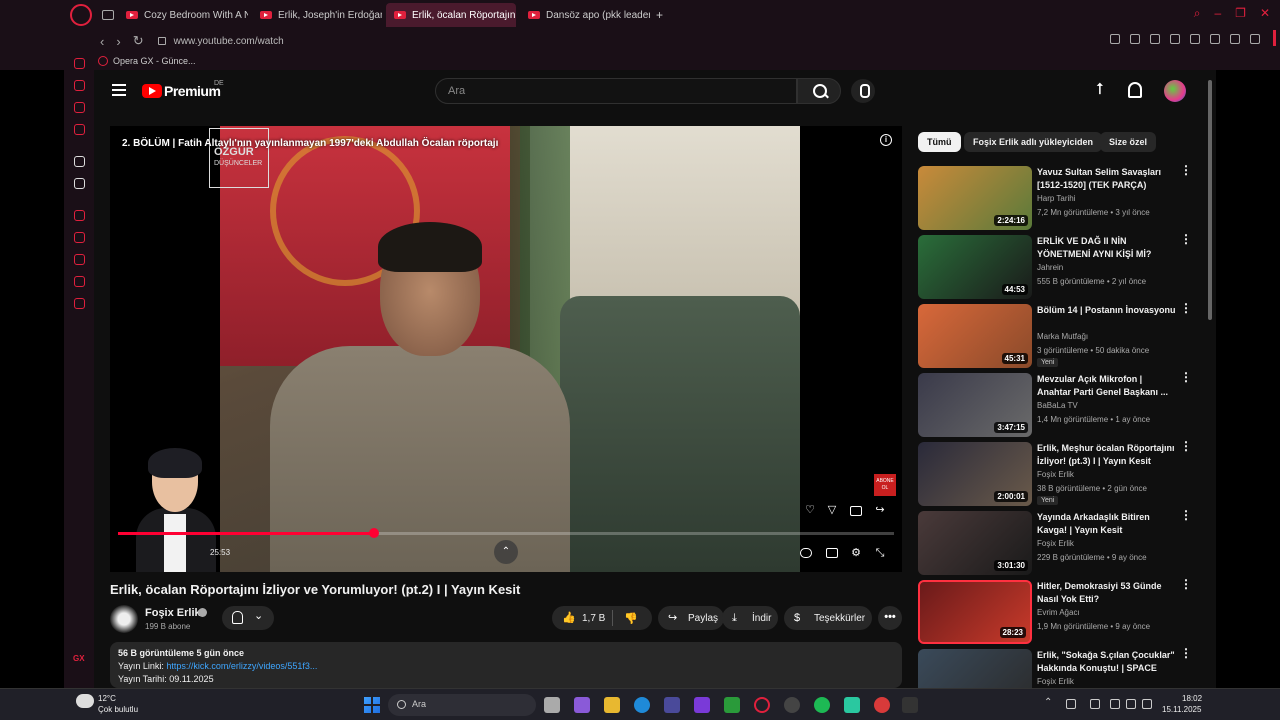 Image resolution: width=1280 pixels, height=720 pixels. Describe the element at coordinates (852, 705) in the screenshot. I see `app-green-icon` at that location.